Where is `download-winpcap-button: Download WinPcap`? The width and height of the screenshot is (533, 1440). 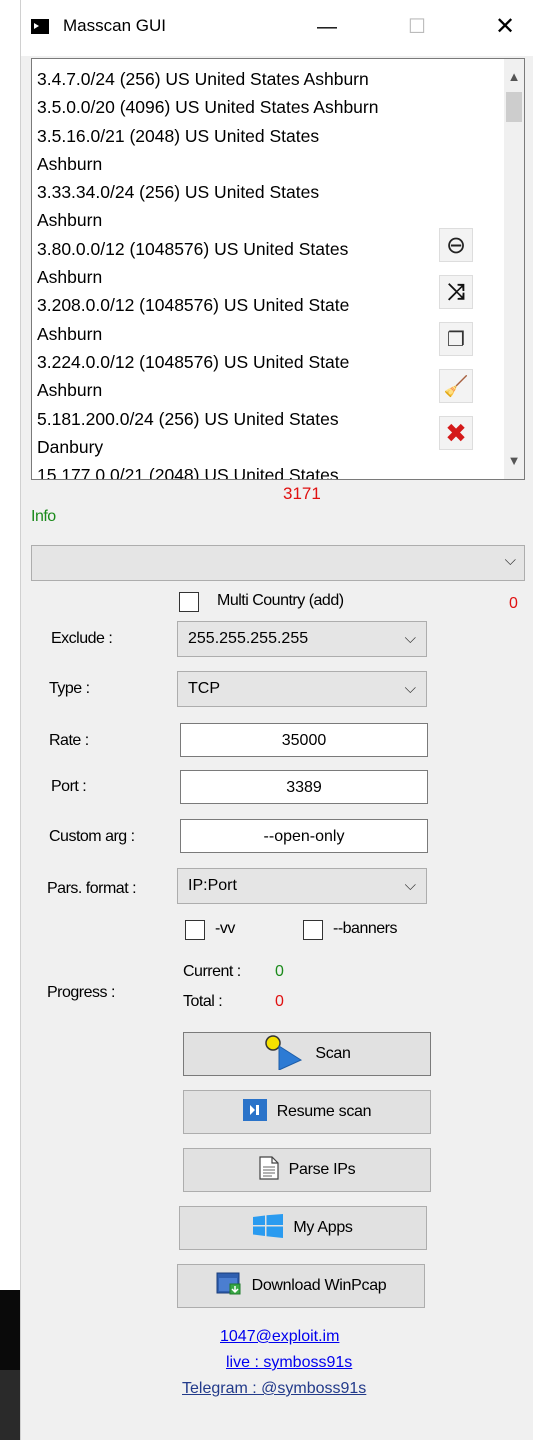 download-winpcap-button: Download WinPcap is located at coordinates (301, 1286).